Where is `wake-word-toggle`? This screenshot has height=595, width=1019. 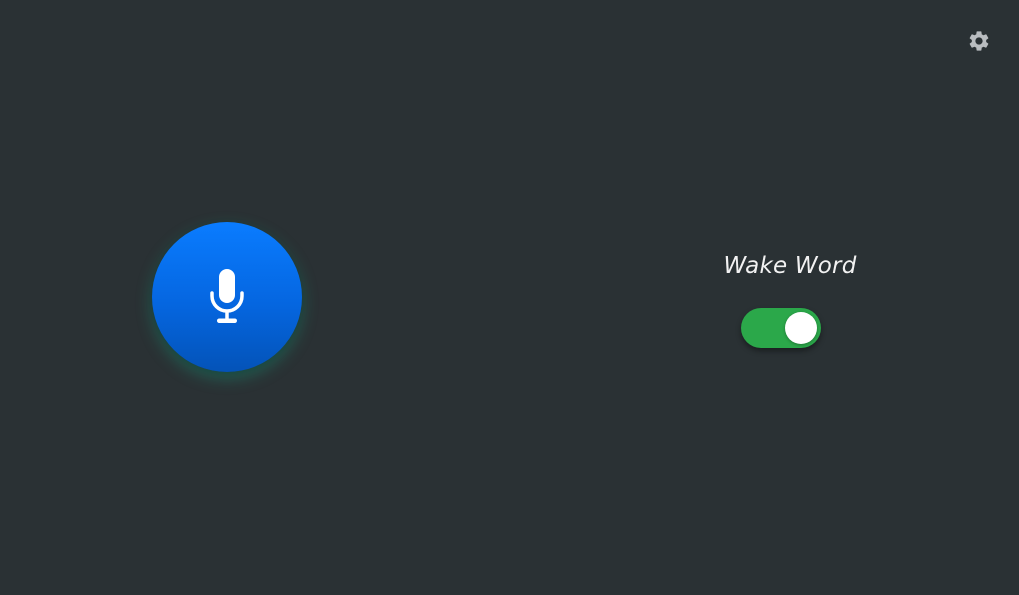
wake-word-toggle is located at coordinates (781, 328).